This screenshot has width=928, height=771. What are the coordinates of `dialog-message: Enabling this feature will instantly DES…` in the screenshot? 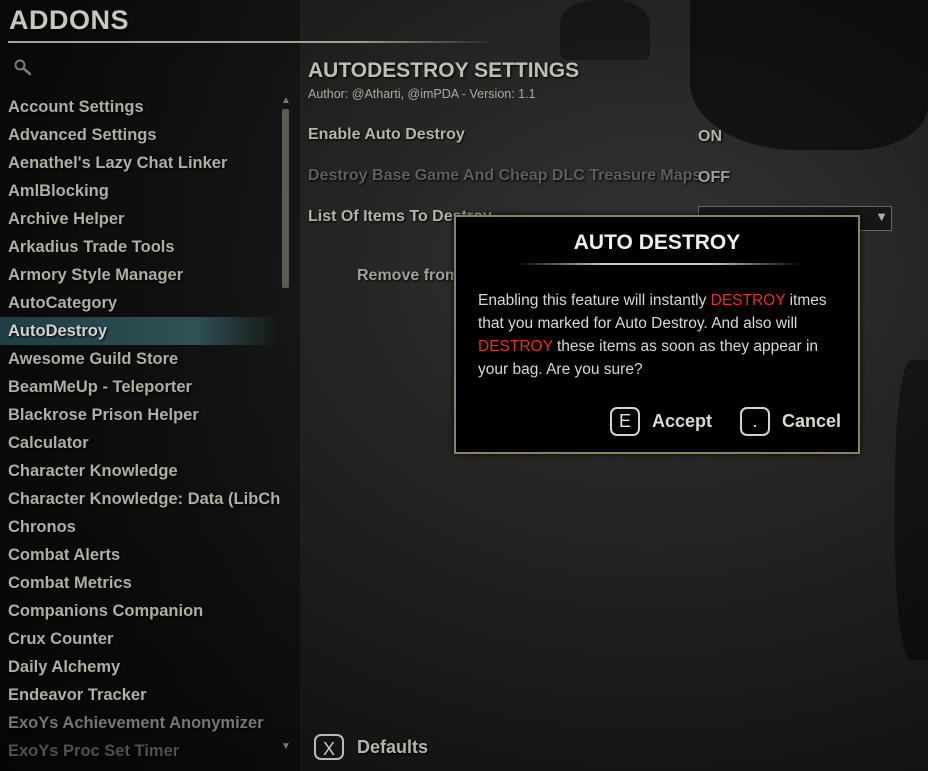 It's located at (663, 335).